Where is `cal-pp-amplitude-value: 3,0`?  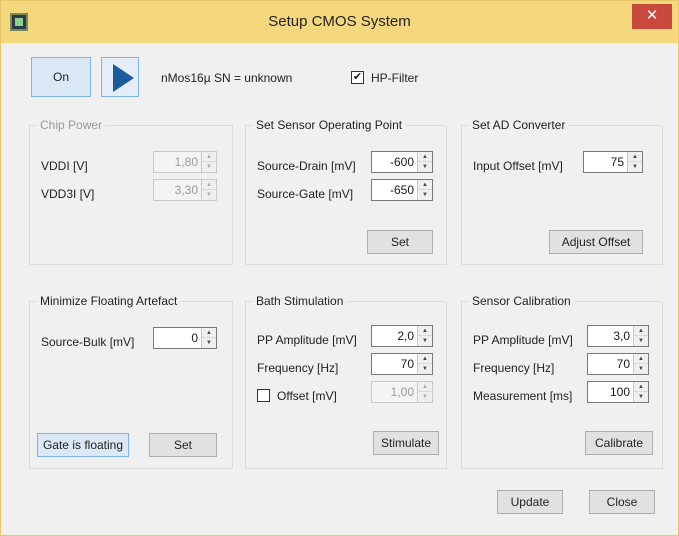
cal-pp-amplitude-value: 3,0 is located at coordinates (621, 336).